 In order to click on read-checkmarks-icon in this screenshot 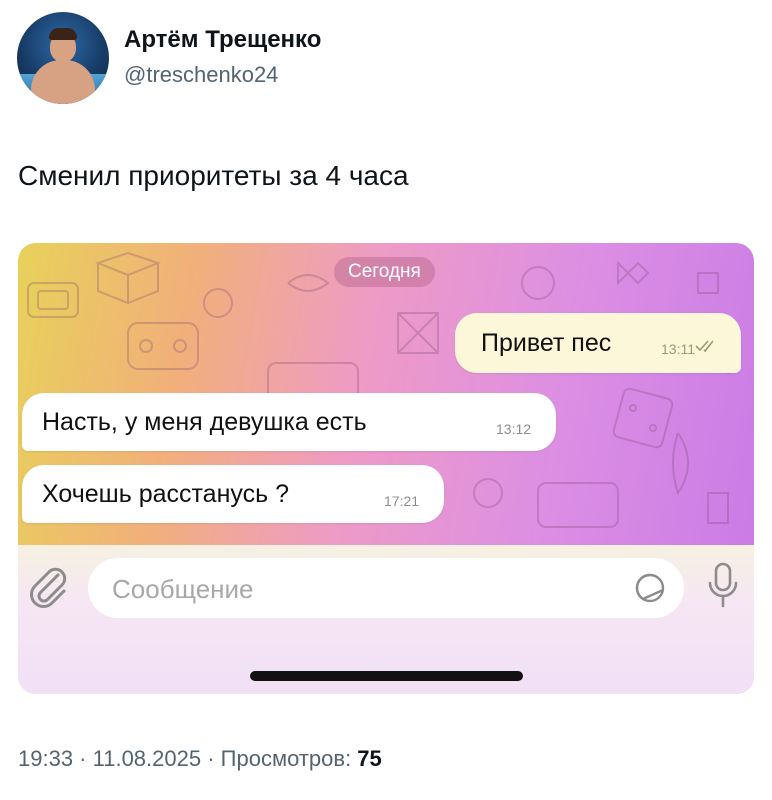, I will do `click(704, 346)`.